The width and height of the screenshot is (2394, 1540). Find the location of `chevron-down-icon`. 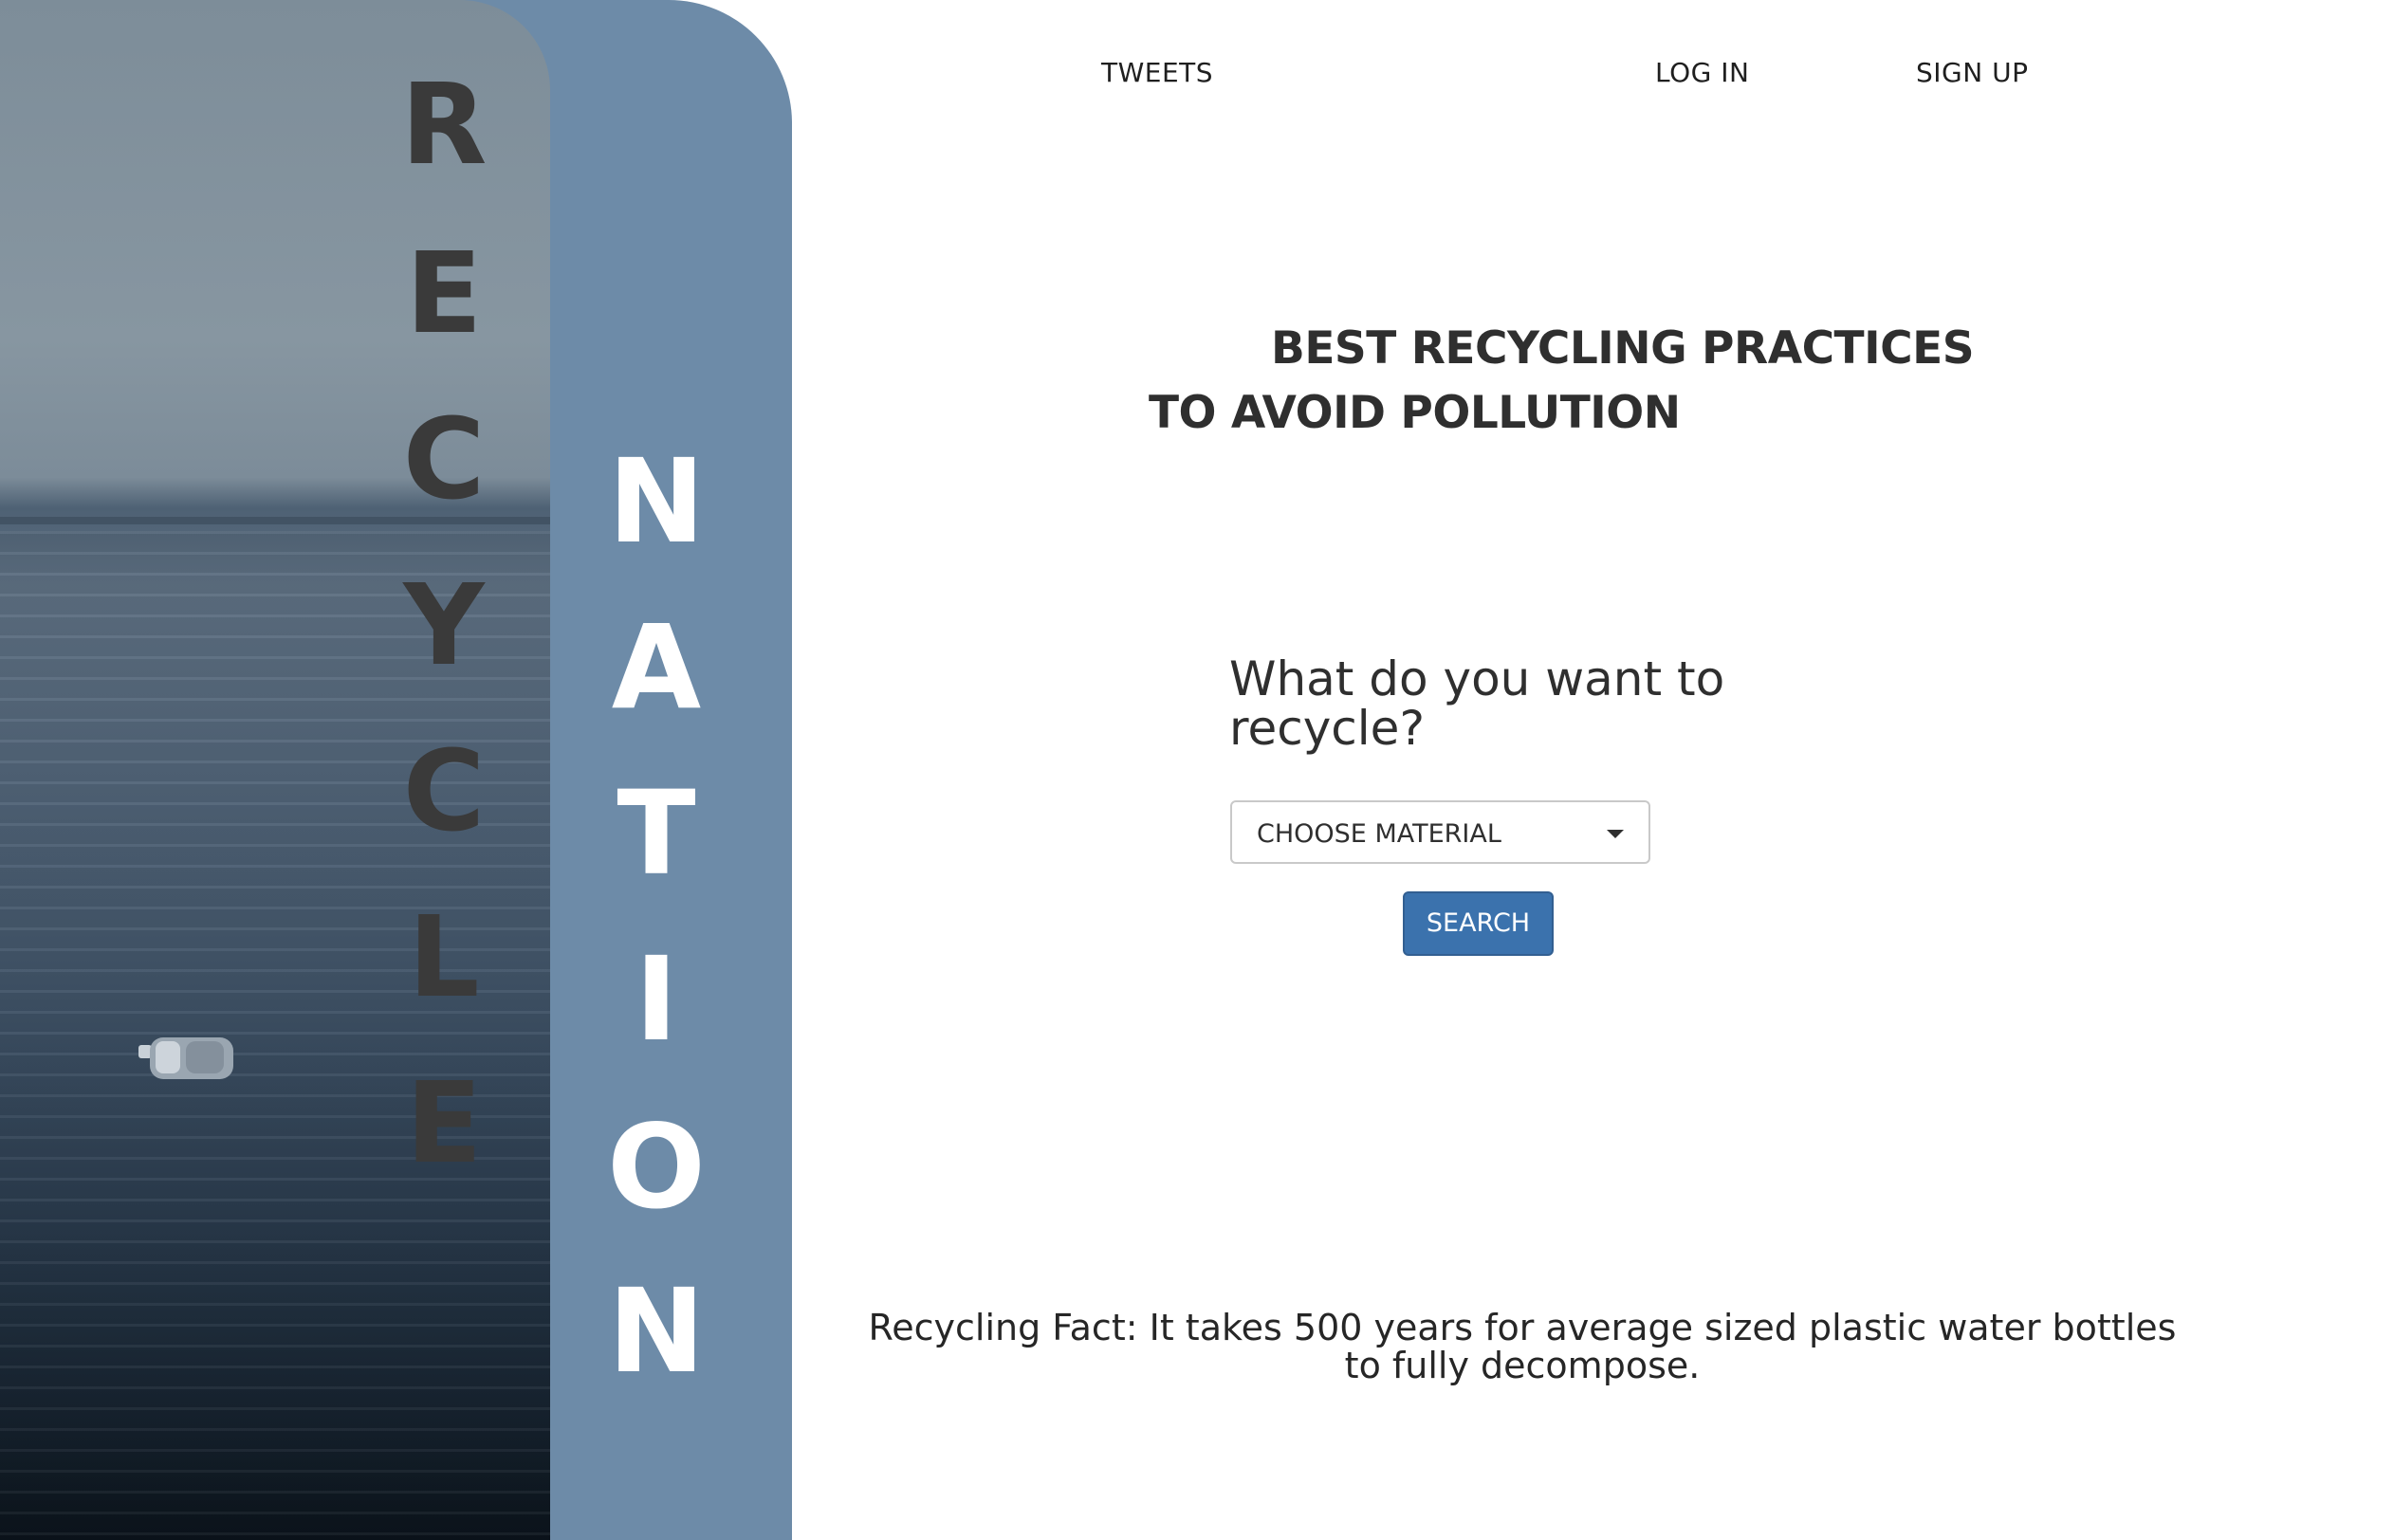

chevron-down-icon is located at coordinates (1616, 834).